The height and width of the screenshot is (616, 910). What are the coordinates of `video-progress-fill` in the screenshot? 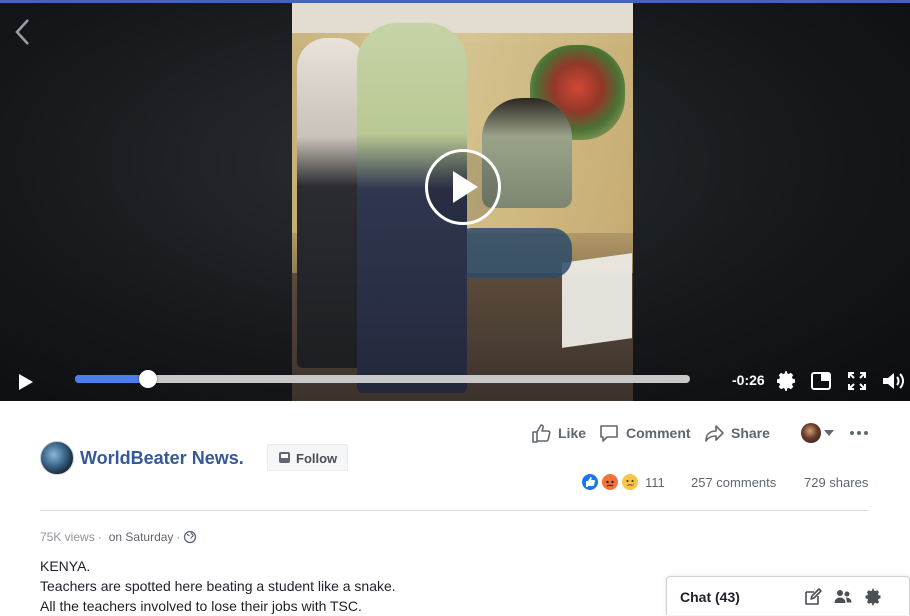 It's located at (111, 379).